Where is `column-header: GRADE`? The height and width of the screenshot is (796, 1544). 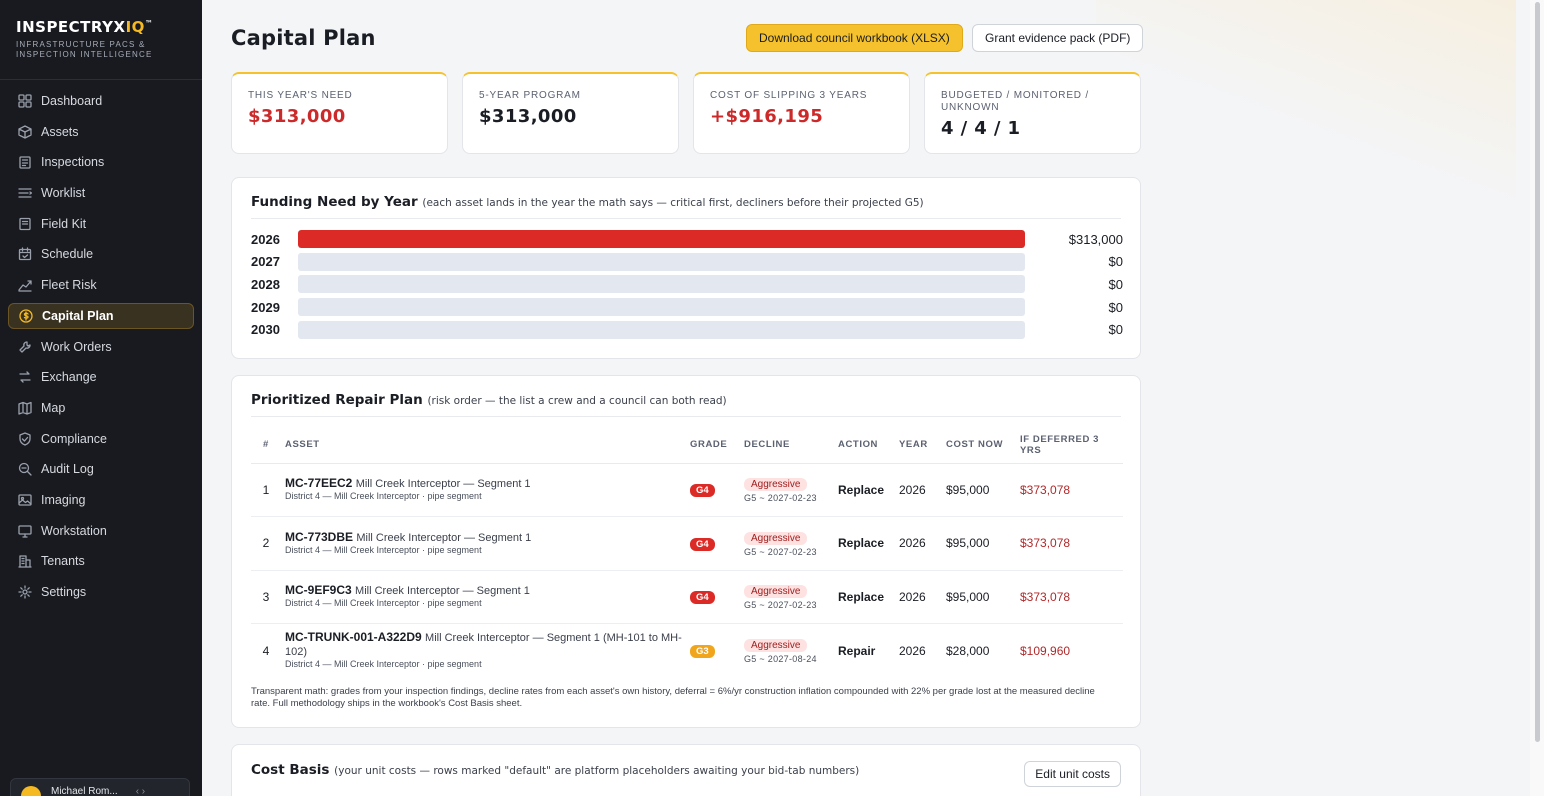 column-header: GRADE is located at coordinates (713, 445).